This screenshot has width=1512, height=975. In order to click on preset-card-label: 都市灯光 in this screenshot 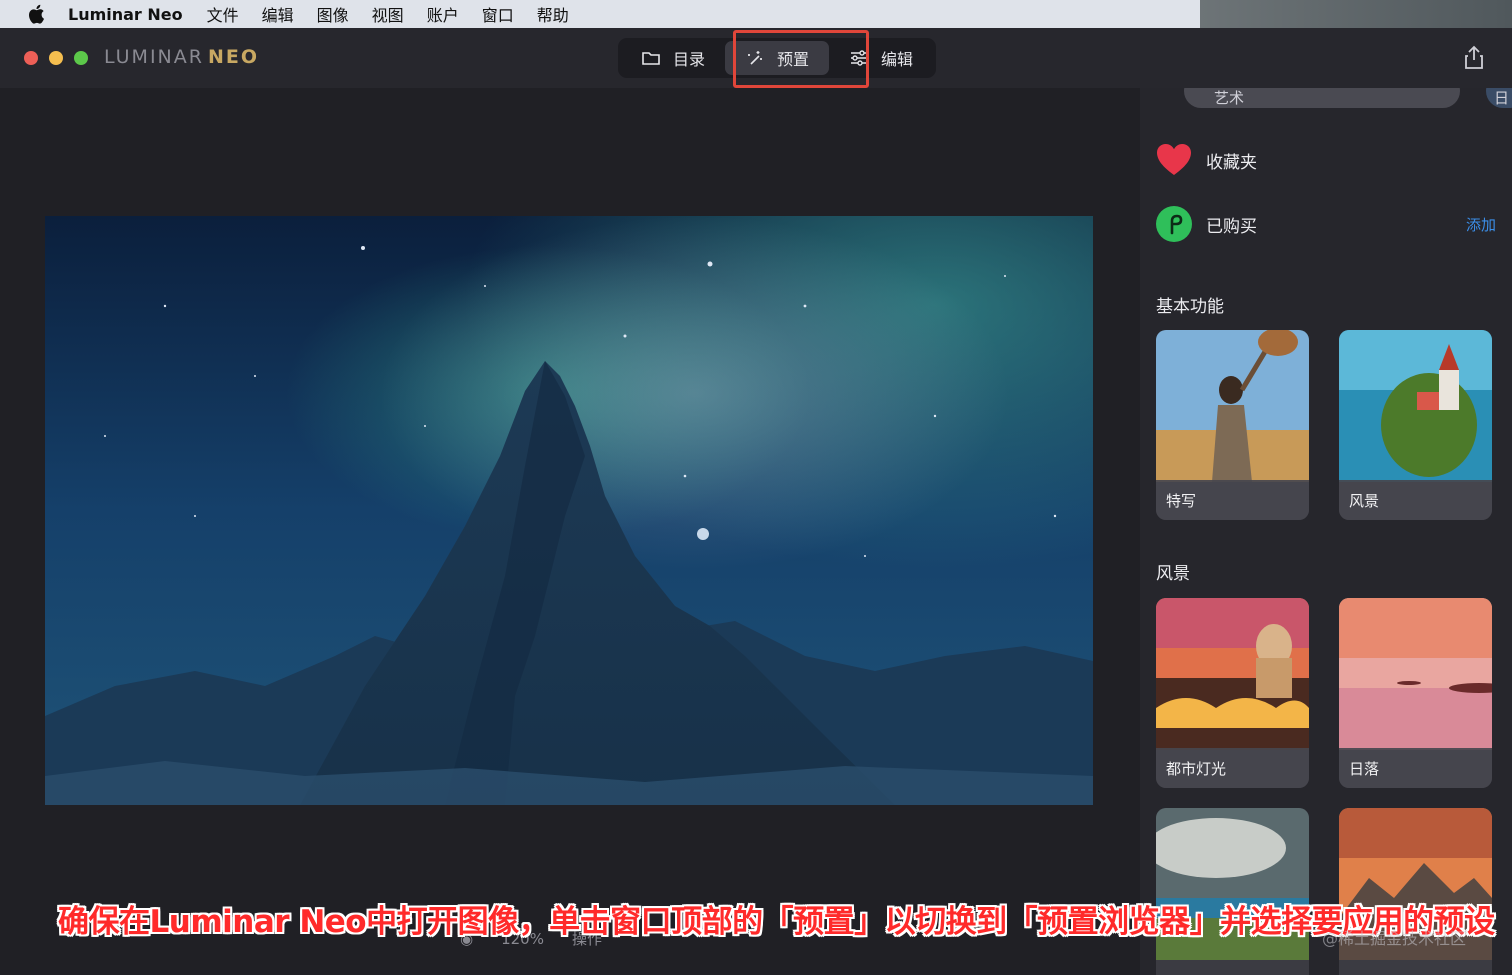, I will do `click(1232, 768)`.